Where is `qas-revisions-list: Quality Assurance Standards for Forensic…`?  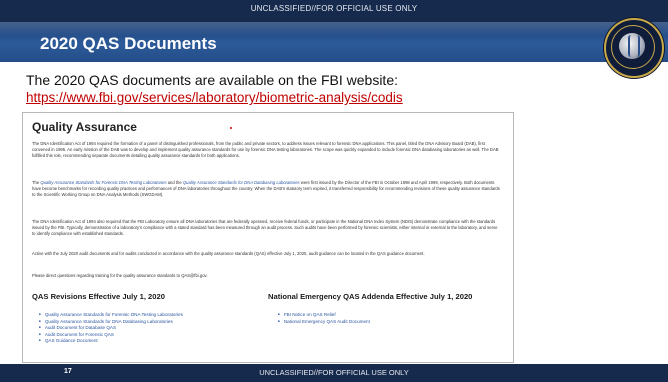 qas-revisions-list: Quality Assurance Standards for Forensic… is located at coordinates (111, 328).